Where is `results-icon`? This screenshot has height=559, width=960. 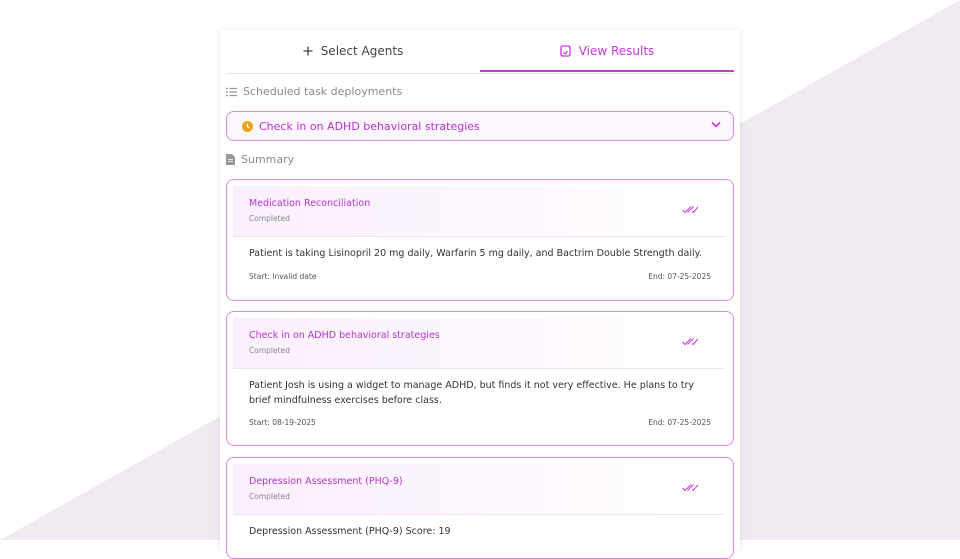 results-icon is located at coordinates (565, 51).